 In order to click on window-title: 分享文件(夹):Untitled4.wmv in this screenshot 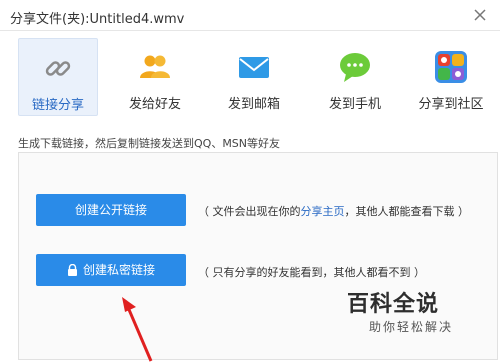, I will do `click(97, 19)`.